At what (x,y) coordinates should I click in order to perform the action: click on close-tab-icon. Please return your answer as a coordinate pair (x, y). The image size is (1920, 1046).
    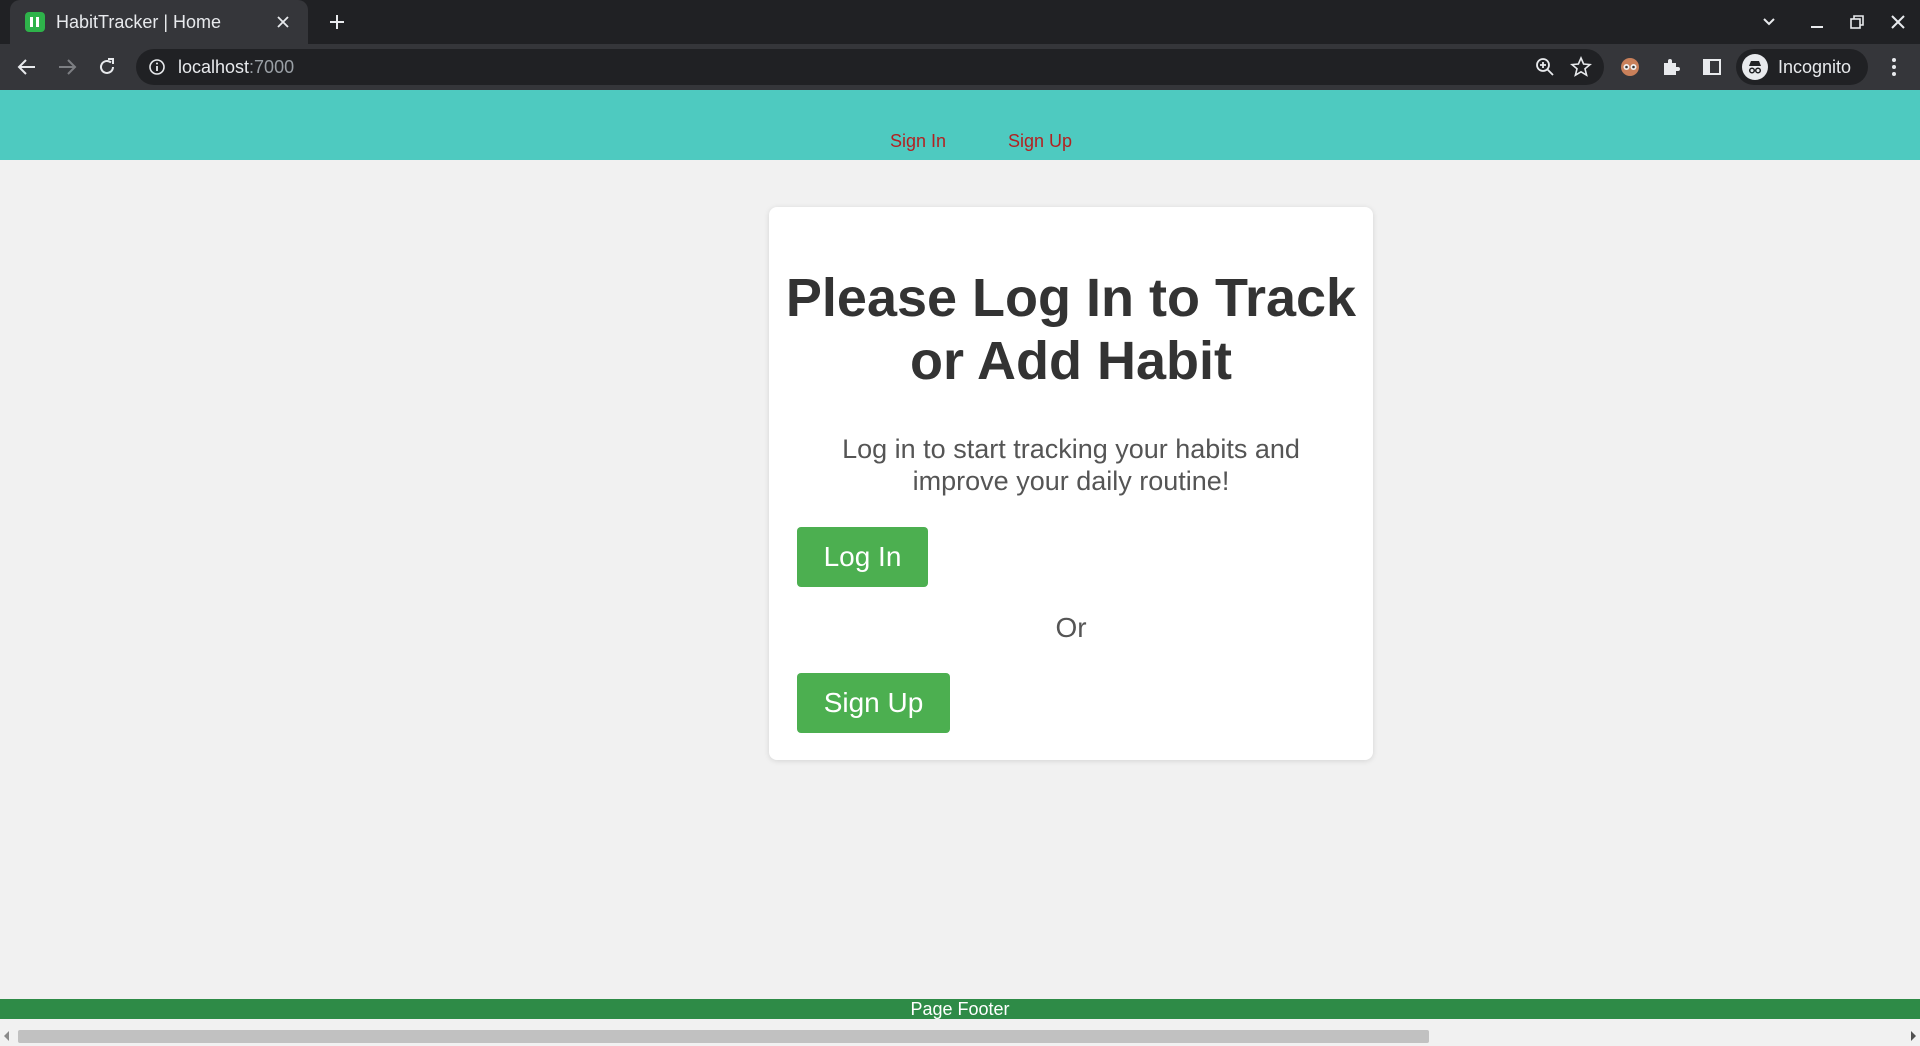
    Looking at the image, I should click on (283, 22).